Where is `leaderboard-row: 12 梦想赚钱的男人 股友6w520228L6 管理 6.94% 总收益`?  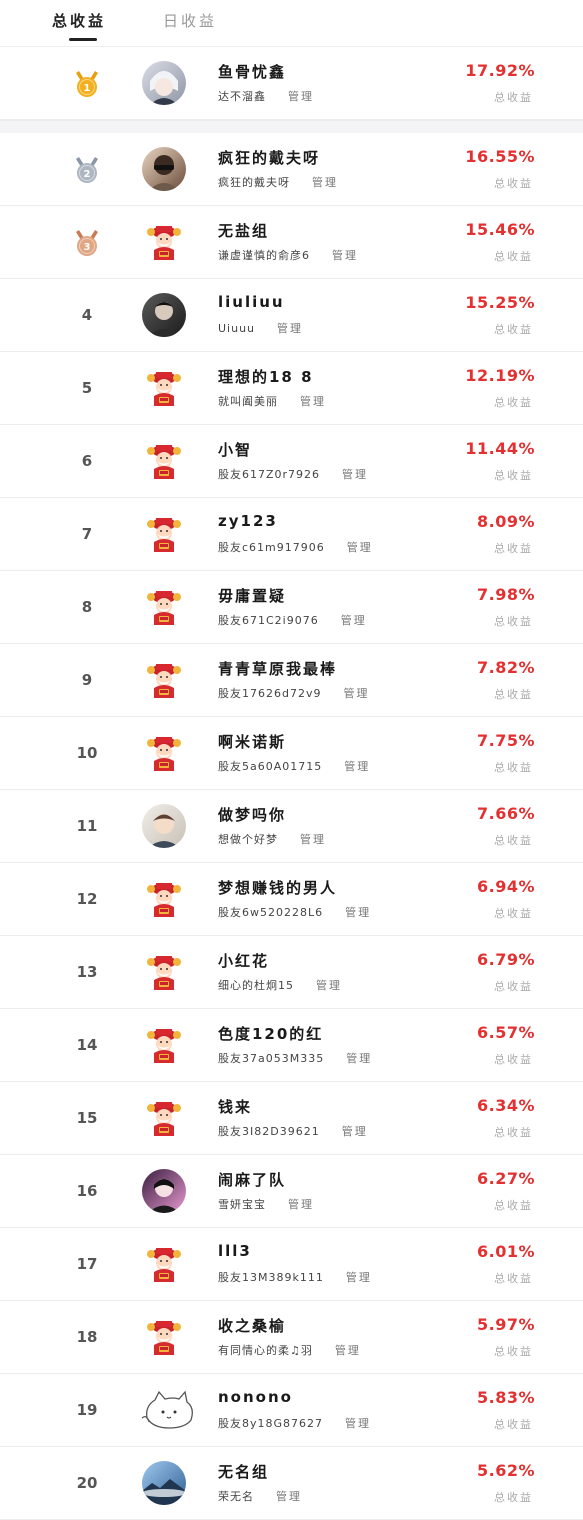 leaderboard-row: 12 梦想赚钱的男人 股友6w520228L6 管理 6.94% 总收益 is located at coordinates (291, 899).